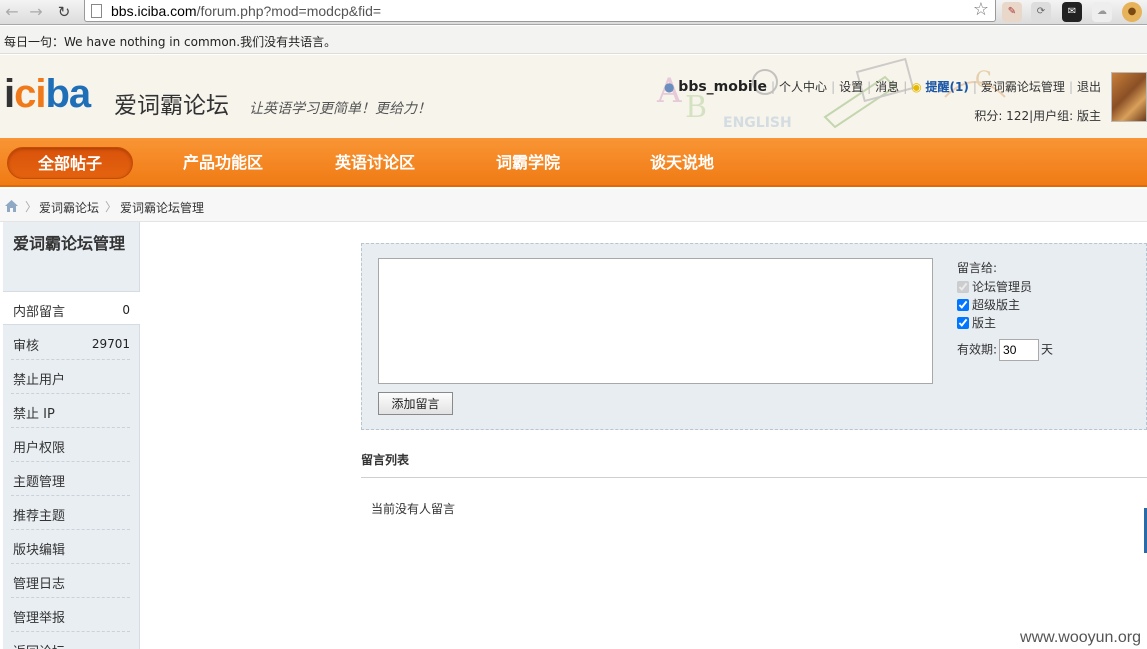 This screenshot has width=1147, height=649. Describe the element at coordinates (26, 346) in the screenshot. I see `sidebar-item-label: 审核` at that location.